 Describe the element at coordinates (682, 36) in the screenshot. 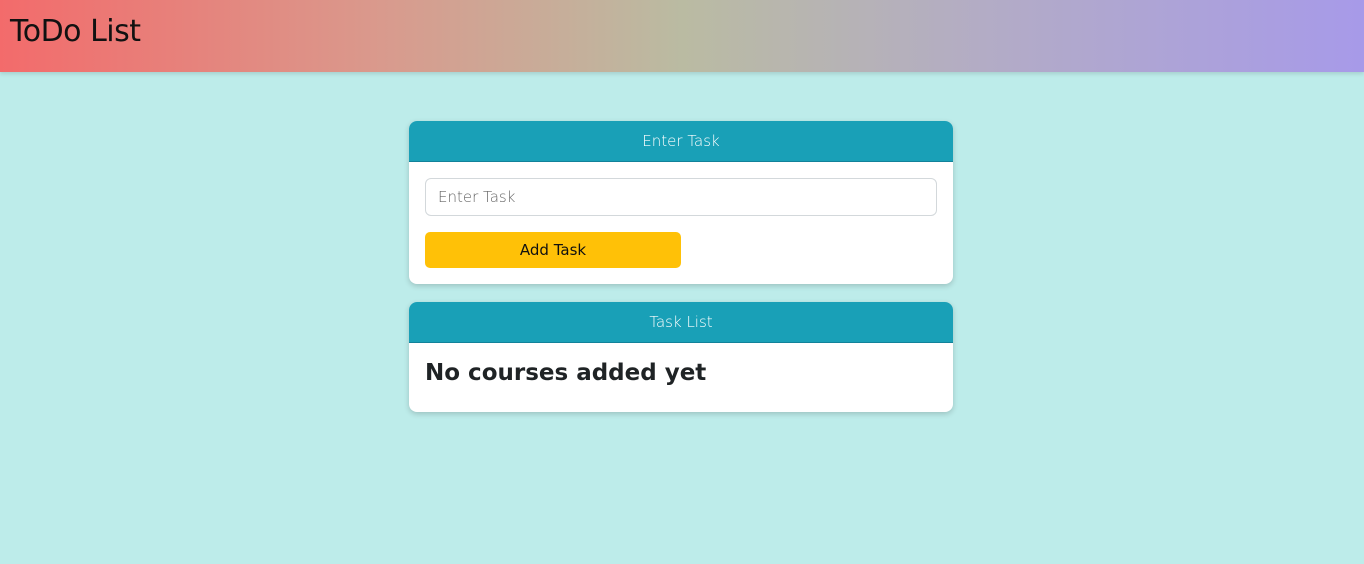

I see `app-header: ToDo List` at that location.